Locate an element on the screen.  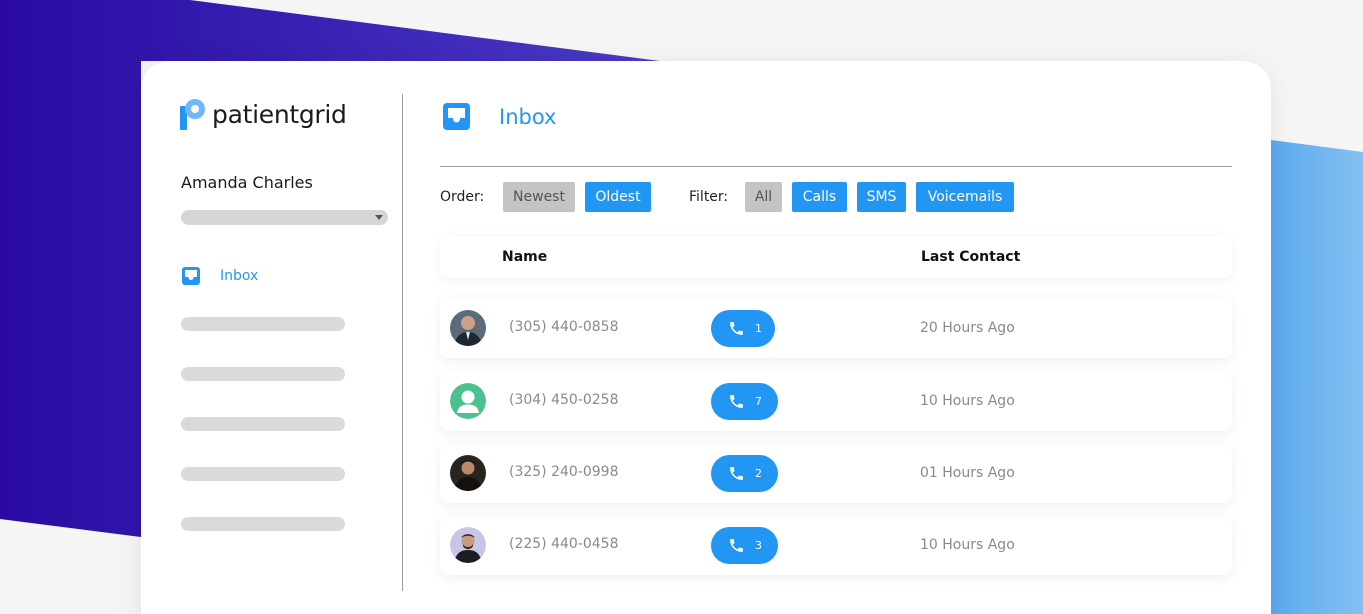
last-contact: 01 Hours Ago is located at coordinates (967, 473).